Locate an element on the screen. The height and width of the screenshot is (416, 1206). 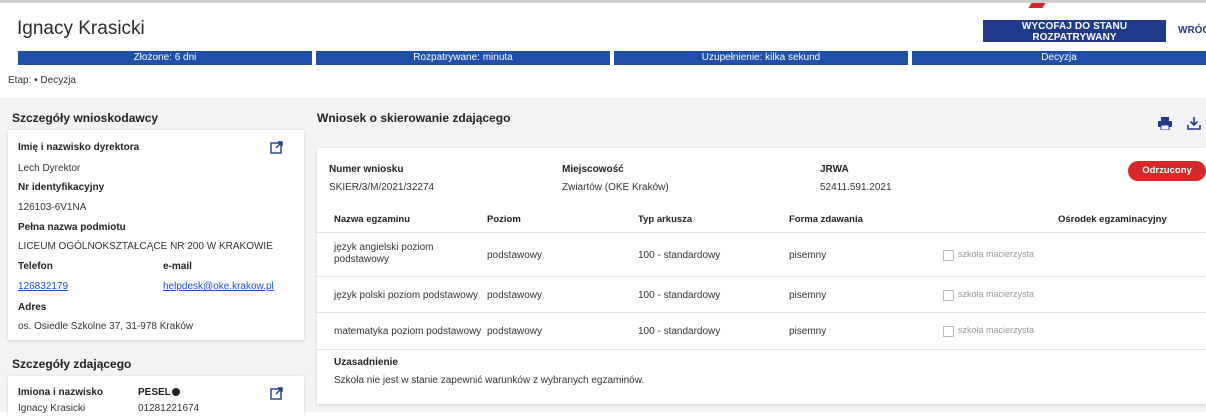
applicant-section-title: Szczegóły wnioskodawcy is located at coordinates (85, 118).